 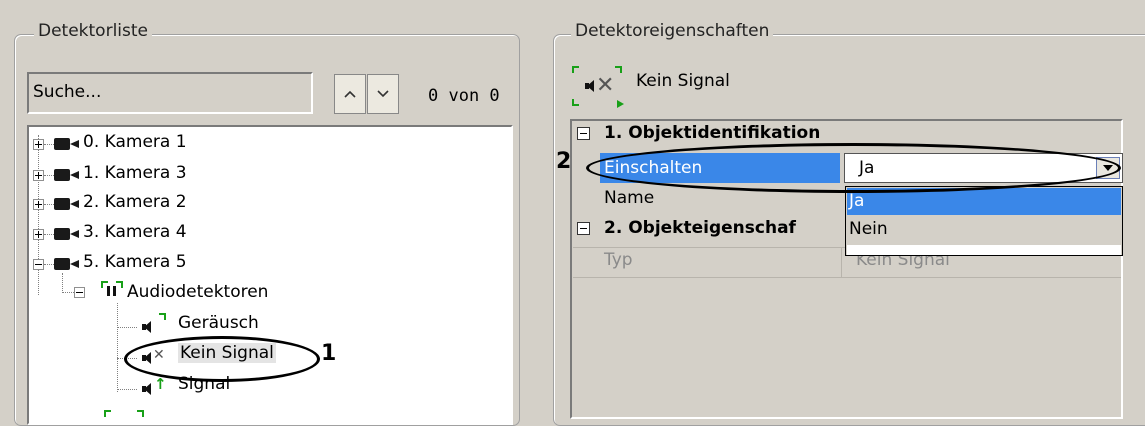 What do you see at coordinates (198, 292) in the screenshot?
I see `tree-item-label: Audiodetektoren` at bounding box center [198, 292].